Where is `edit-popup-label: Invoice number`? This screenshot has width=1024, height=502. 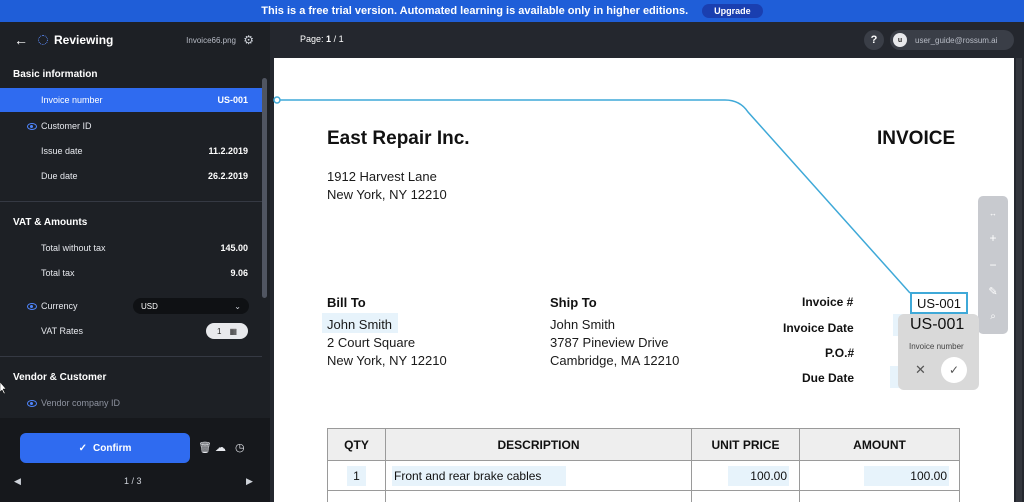
edit-popup-label: Invoice number is located at coordinates (936, 346).